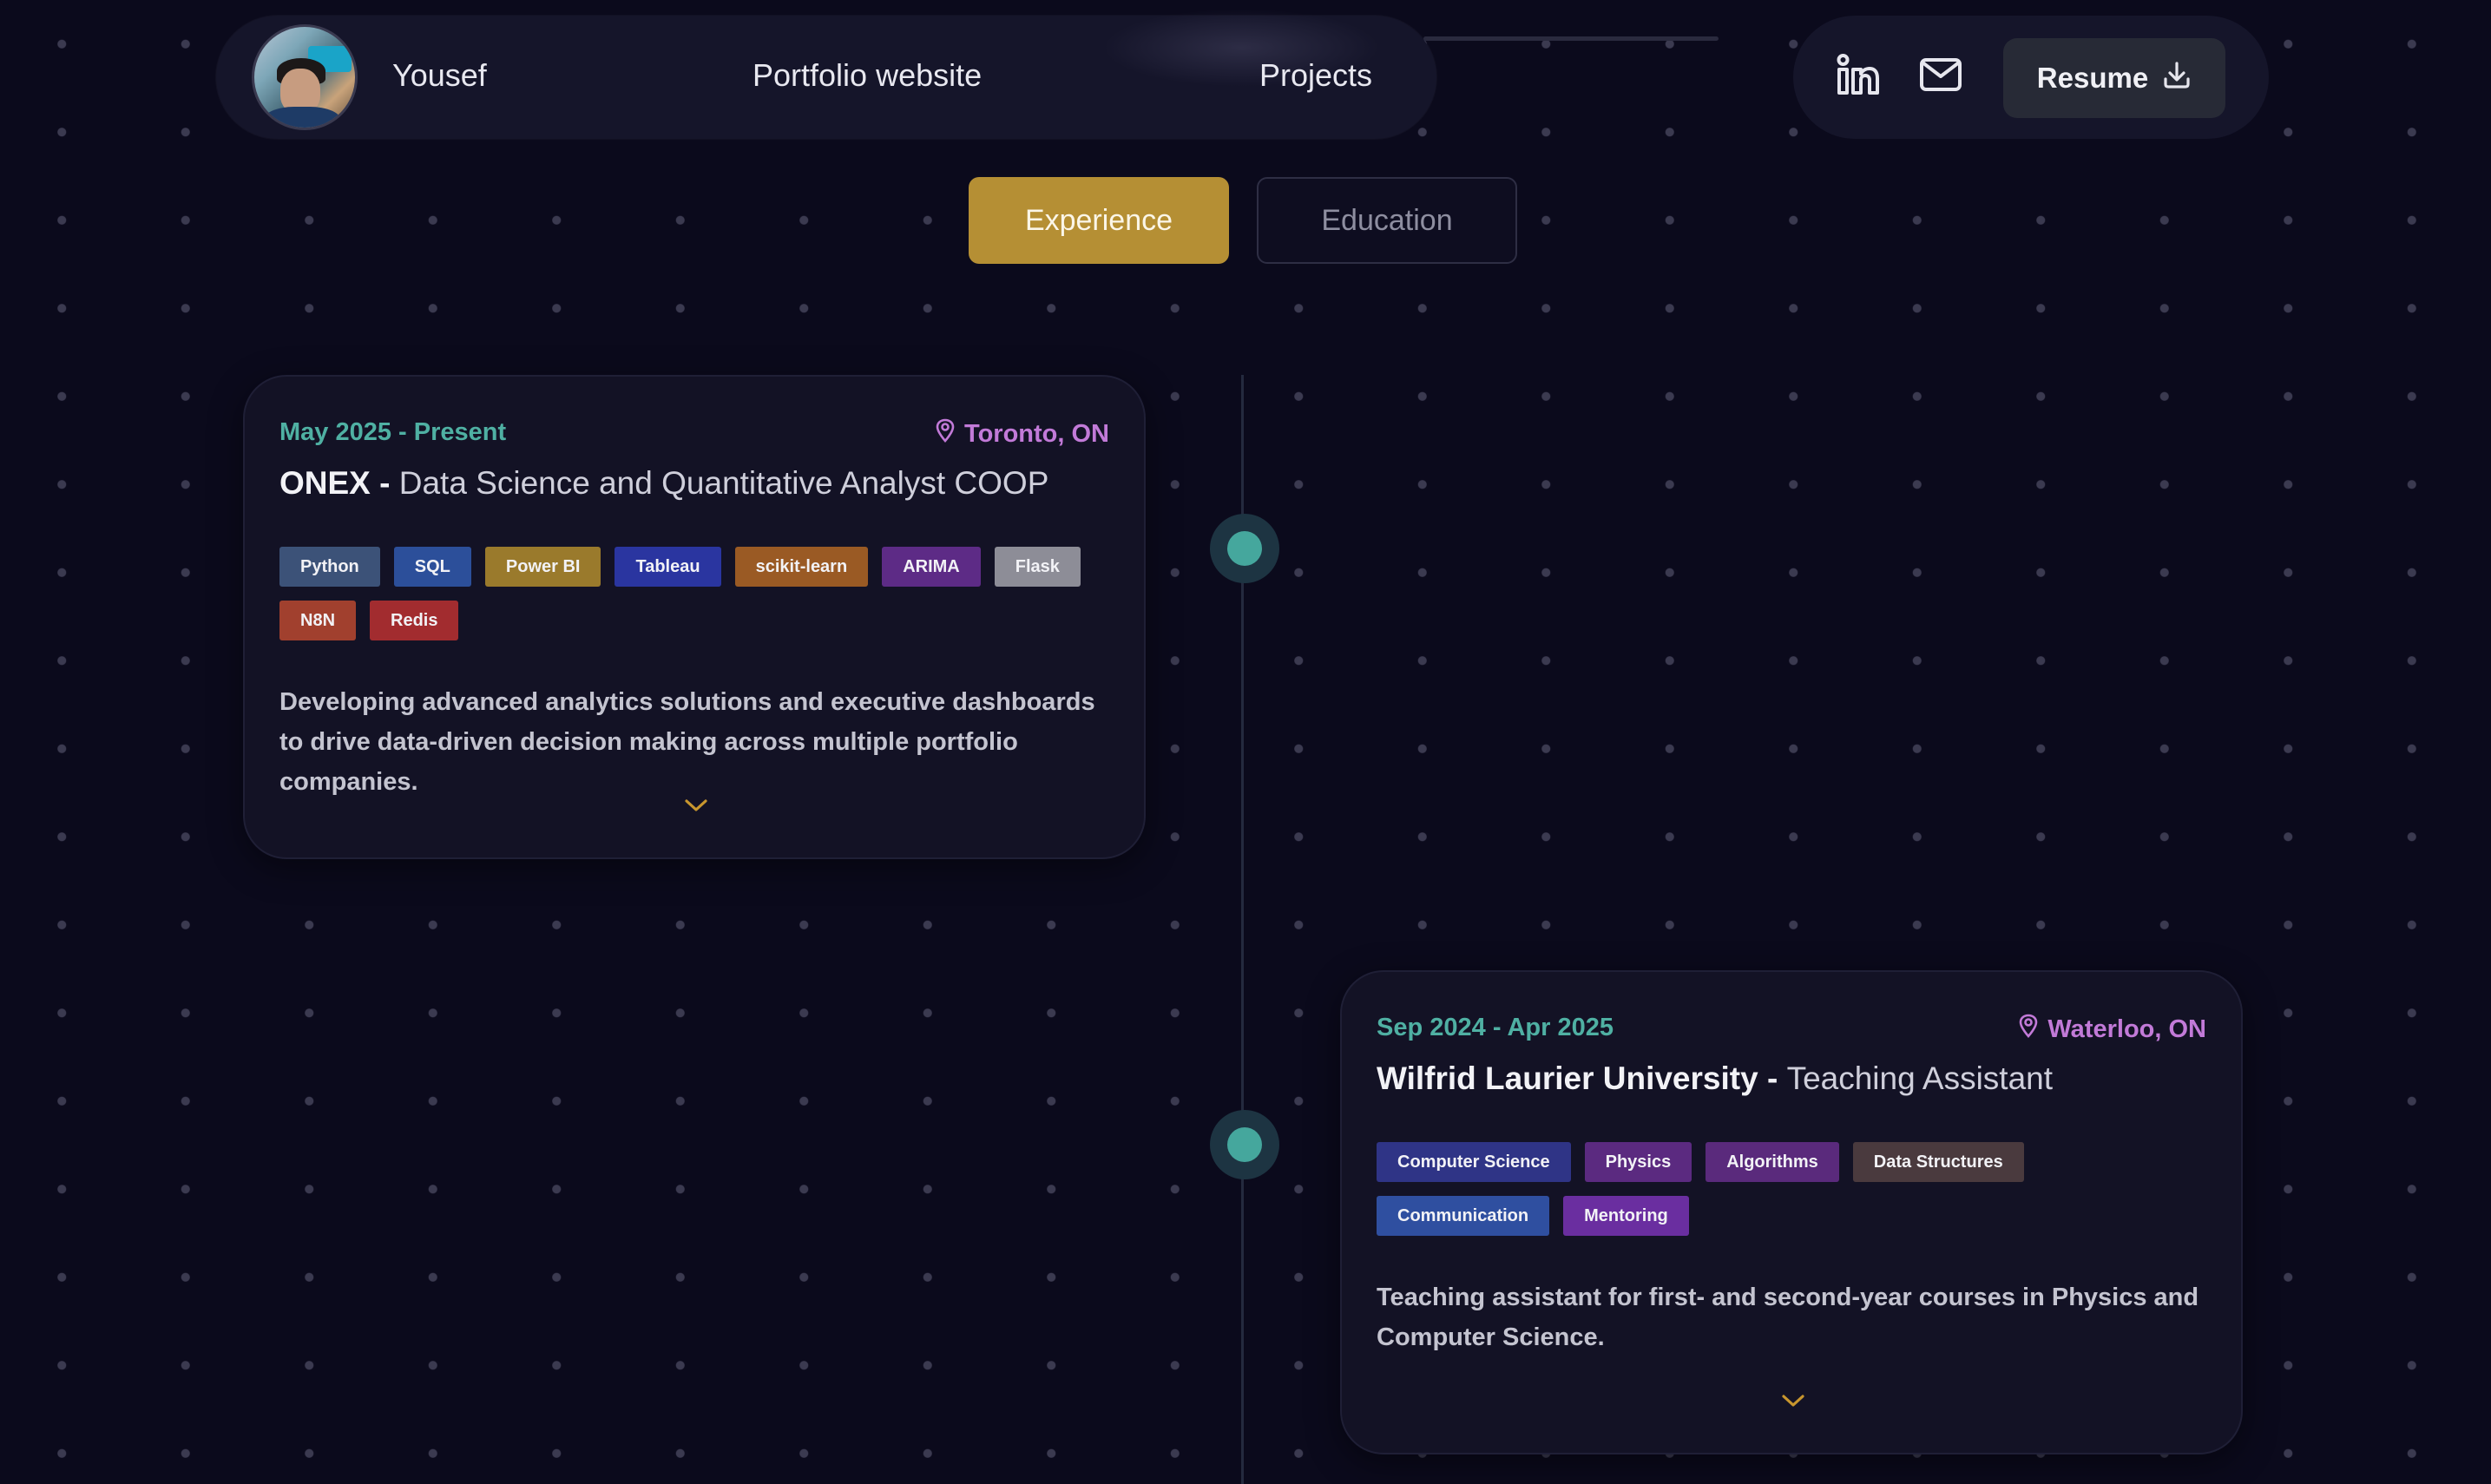 This screenshot has height=1484, width=2491. I want to click on skill-tag: scikit-learn, so click(801, 567).